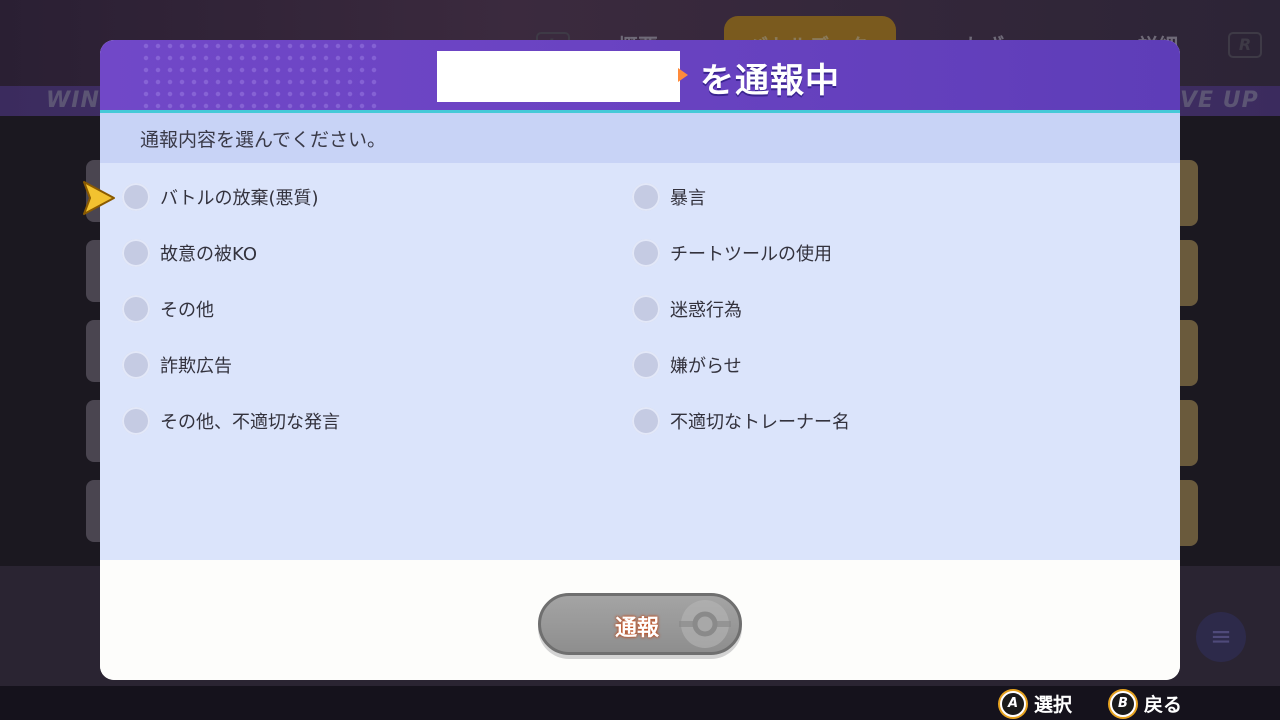 The height and width of the screenshot is (720, 1280). What do you see at coordinates (1013, 703) in the screenshot?
I see `a-button-icon: A` at bounding box center [1013, 703].